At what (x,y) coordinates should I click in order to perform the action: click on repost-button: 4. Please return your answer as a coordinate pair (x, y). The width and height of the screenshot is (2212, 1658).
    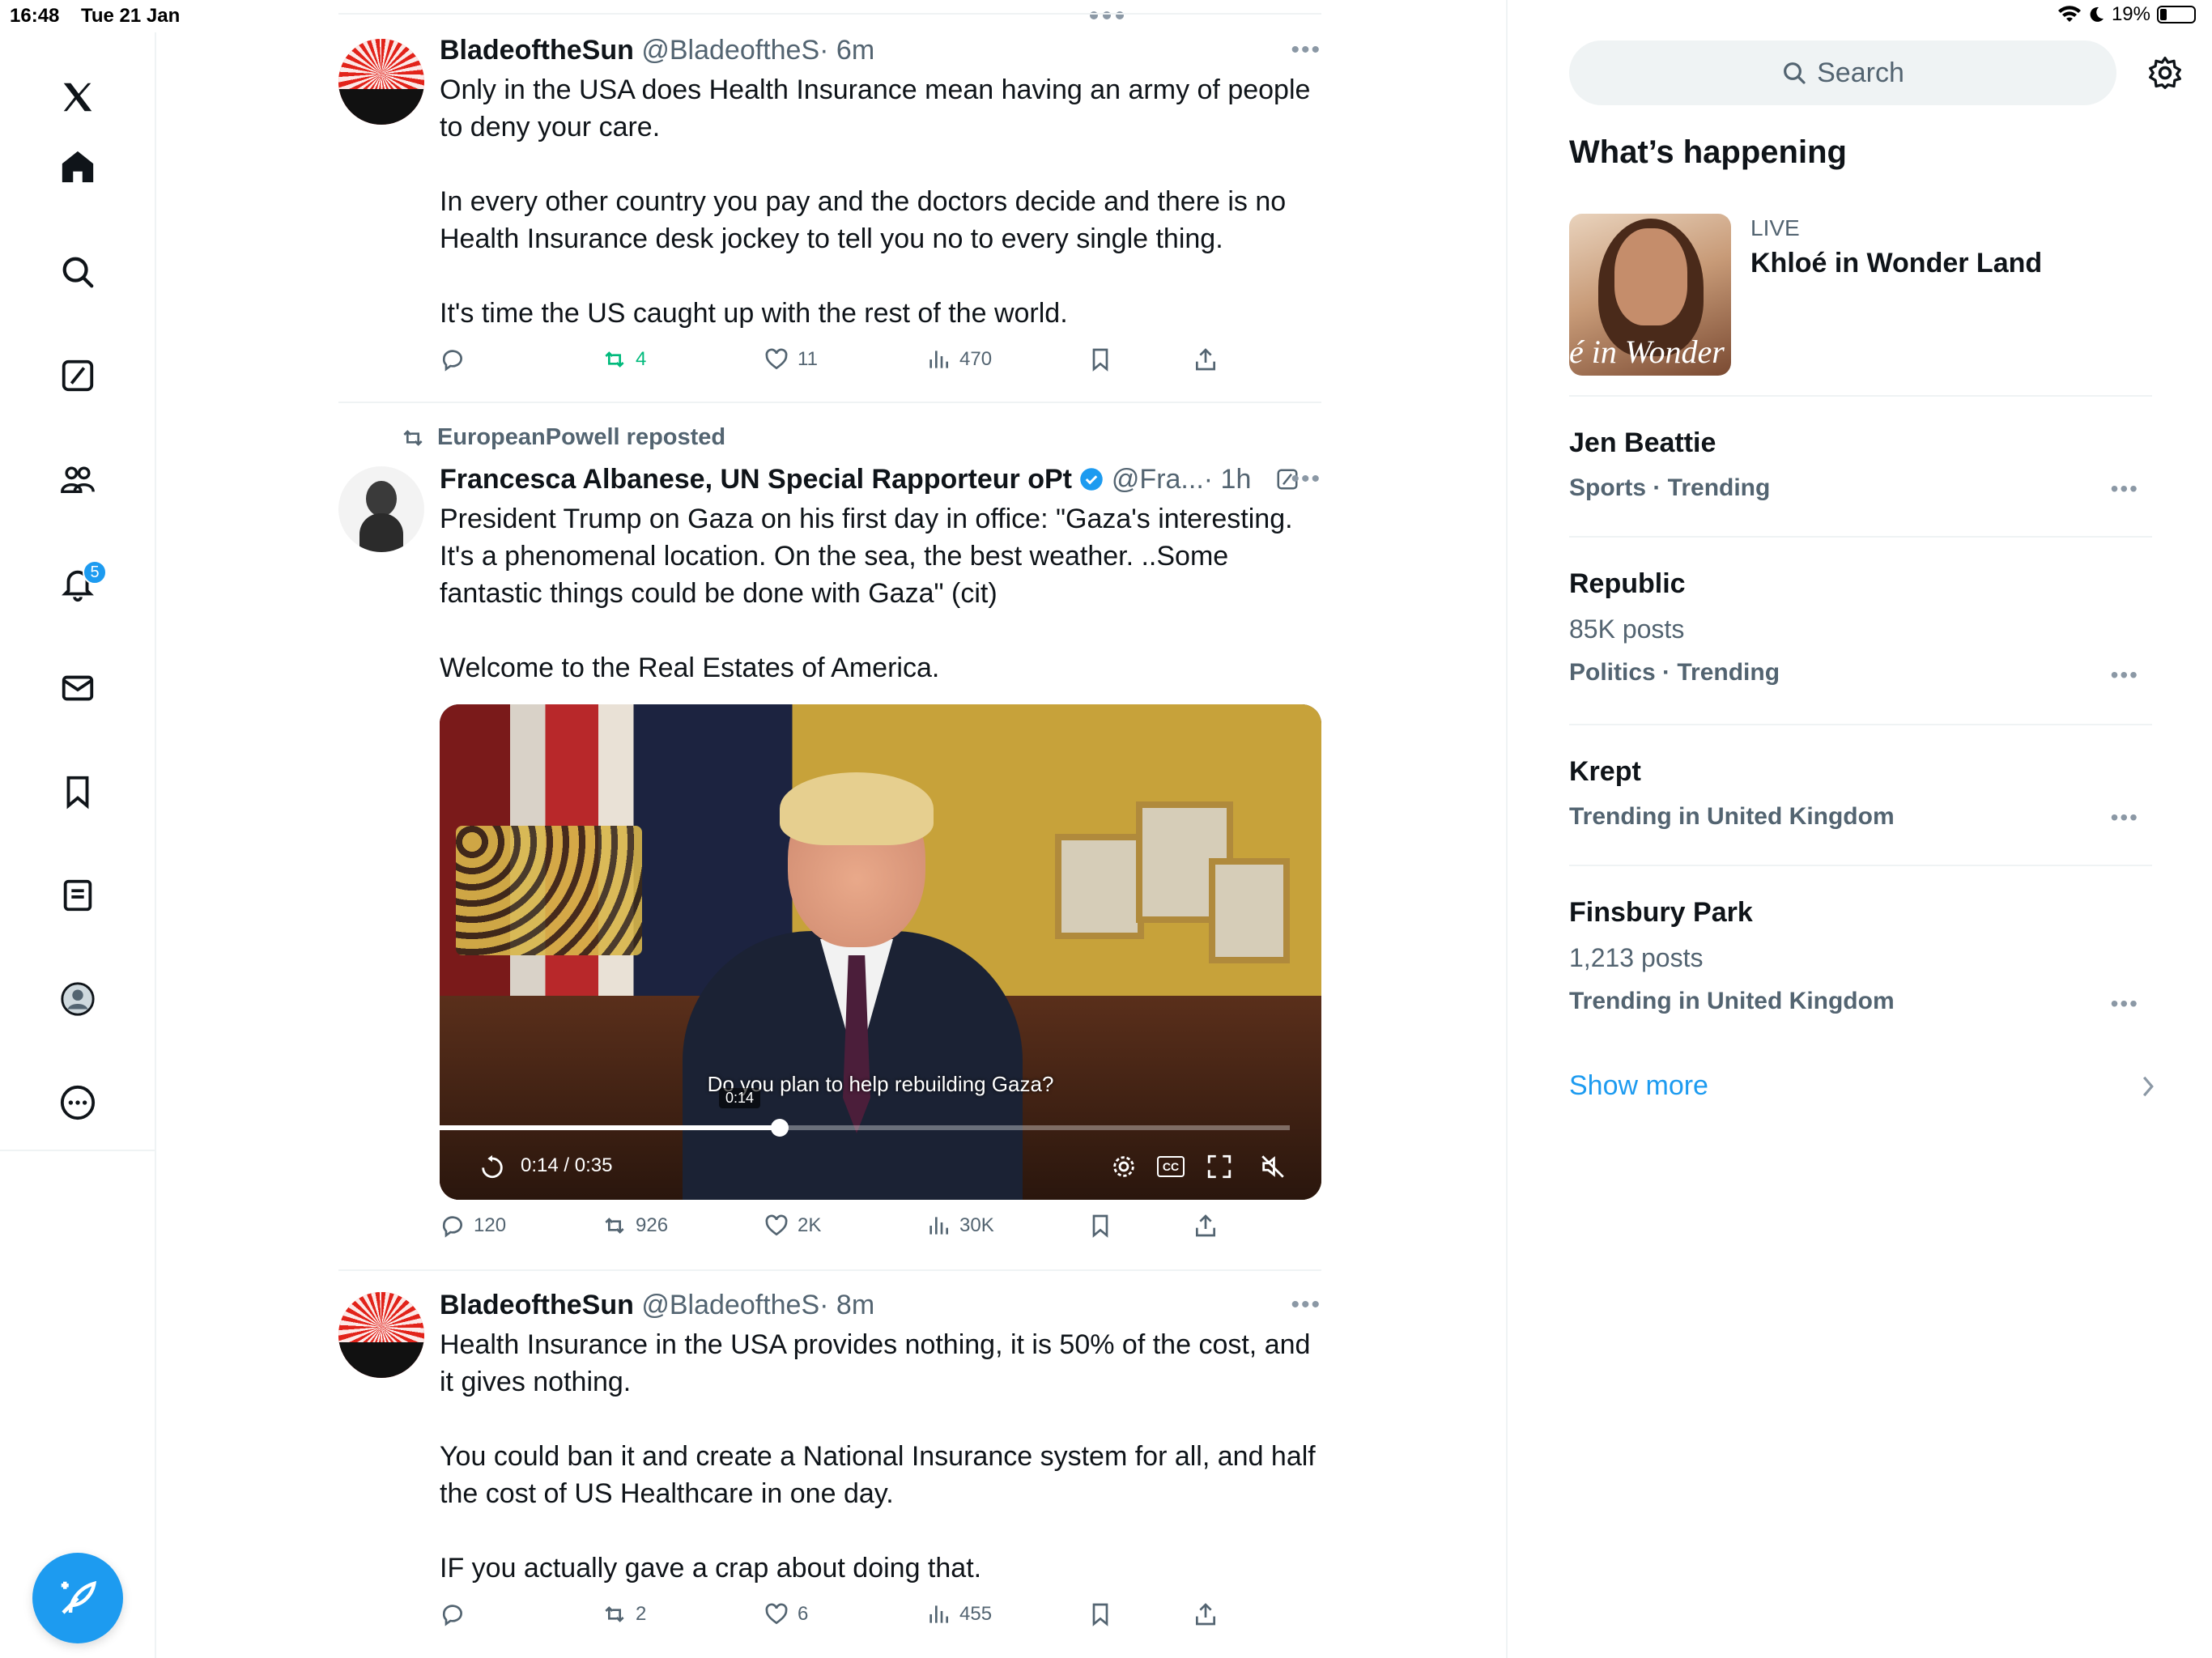
    Looking at the image, I should click on (624, 359).